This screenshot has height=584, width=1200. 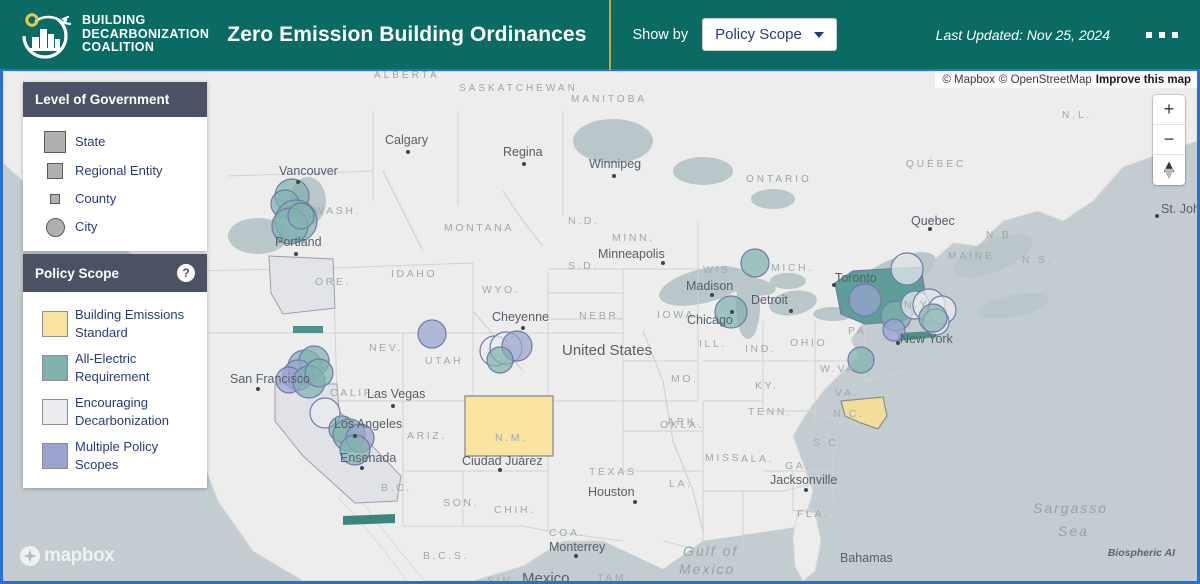 I want to click on building-emissions-standard-swatch-icon, so click(x=55, y=324).